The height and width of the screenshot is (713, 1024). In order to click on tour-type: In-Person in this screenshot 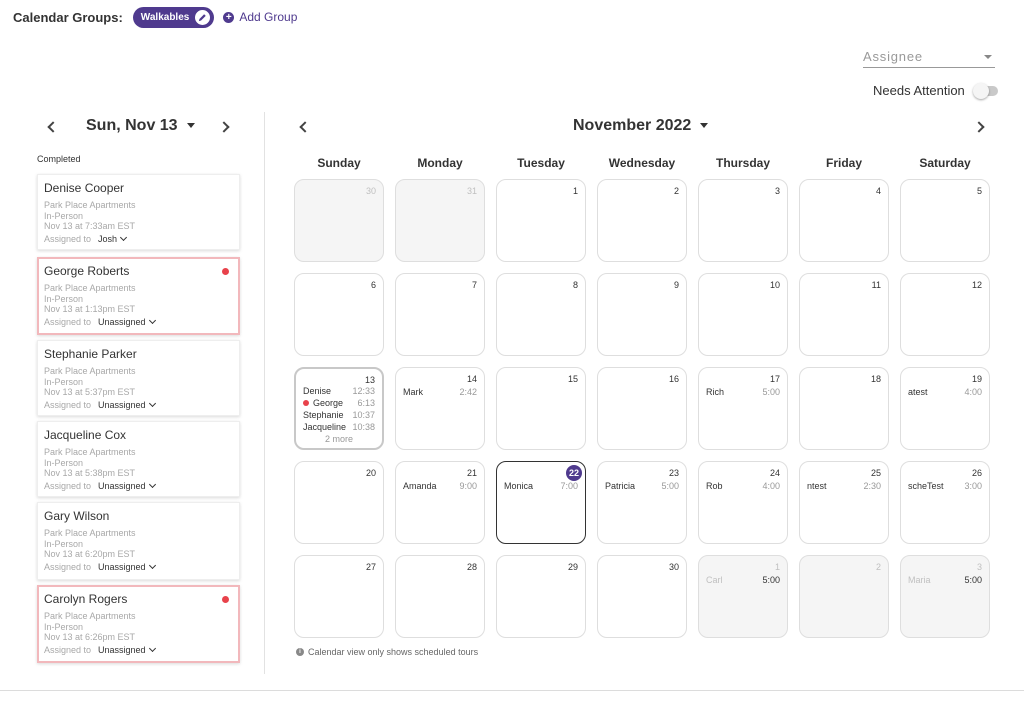, I will do `click(64, 543)`.